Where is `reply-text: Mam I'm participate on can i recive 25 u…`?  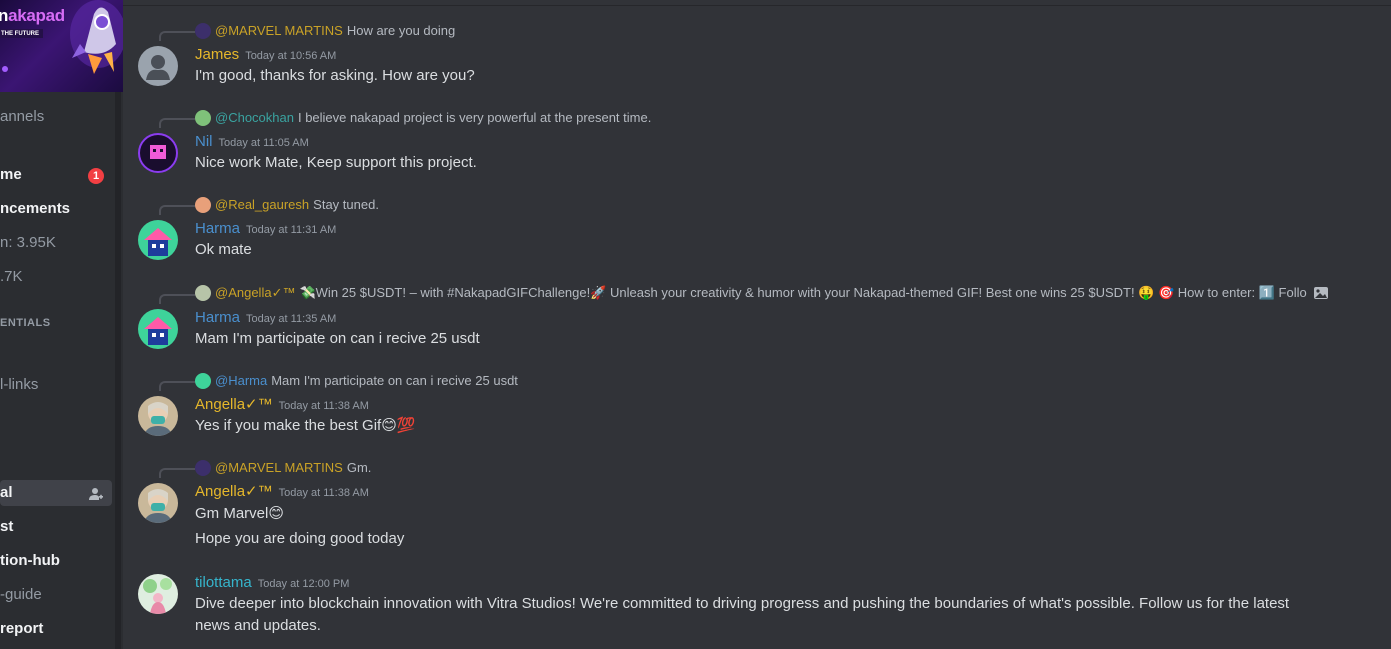
reply-text: Mam I'm participate on can i recive 25 u… is located at coordinates (394, 380).